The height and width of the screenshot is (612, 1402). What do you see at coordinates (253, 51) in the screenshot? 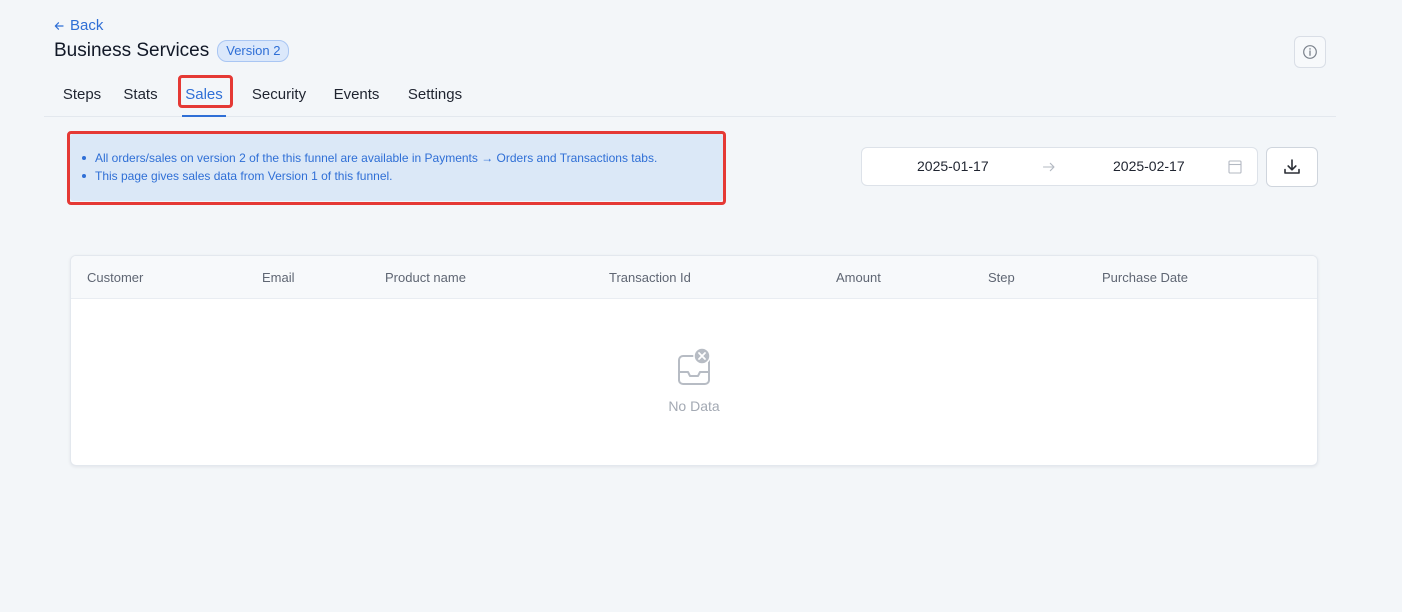
I see `version-badge: Version 2` at bounding box center [253, 51].